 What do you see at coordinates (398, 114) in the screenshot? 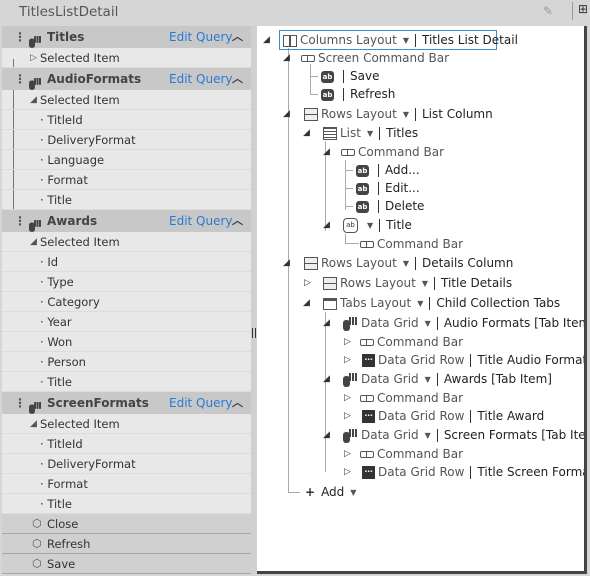
I see `tree-node-list-column: Rows Layout ▼ List Column` at bounding box center [398, 114].